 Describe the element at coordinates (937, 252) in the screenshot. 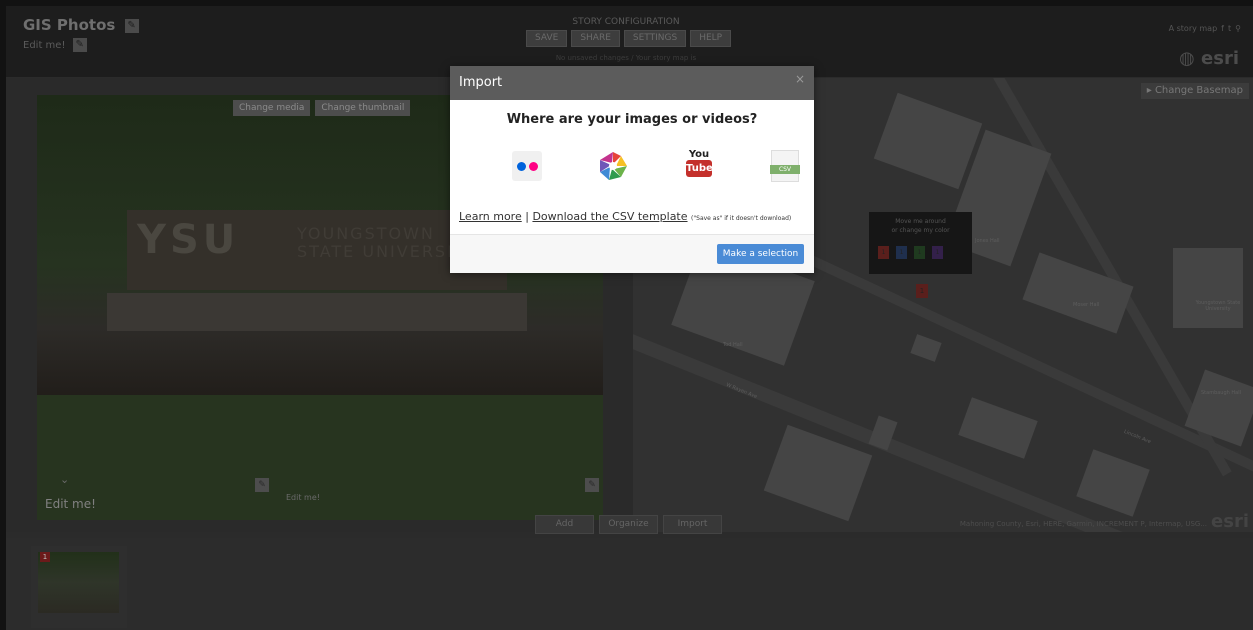

I see `purple-pin-option: 1` at that location.